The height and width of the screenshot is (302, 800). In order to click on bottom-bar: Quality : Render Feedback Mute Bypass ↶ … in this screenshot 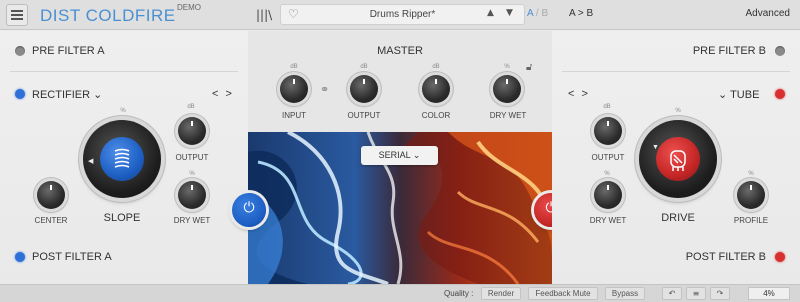, I will do `click(400, 293)`.